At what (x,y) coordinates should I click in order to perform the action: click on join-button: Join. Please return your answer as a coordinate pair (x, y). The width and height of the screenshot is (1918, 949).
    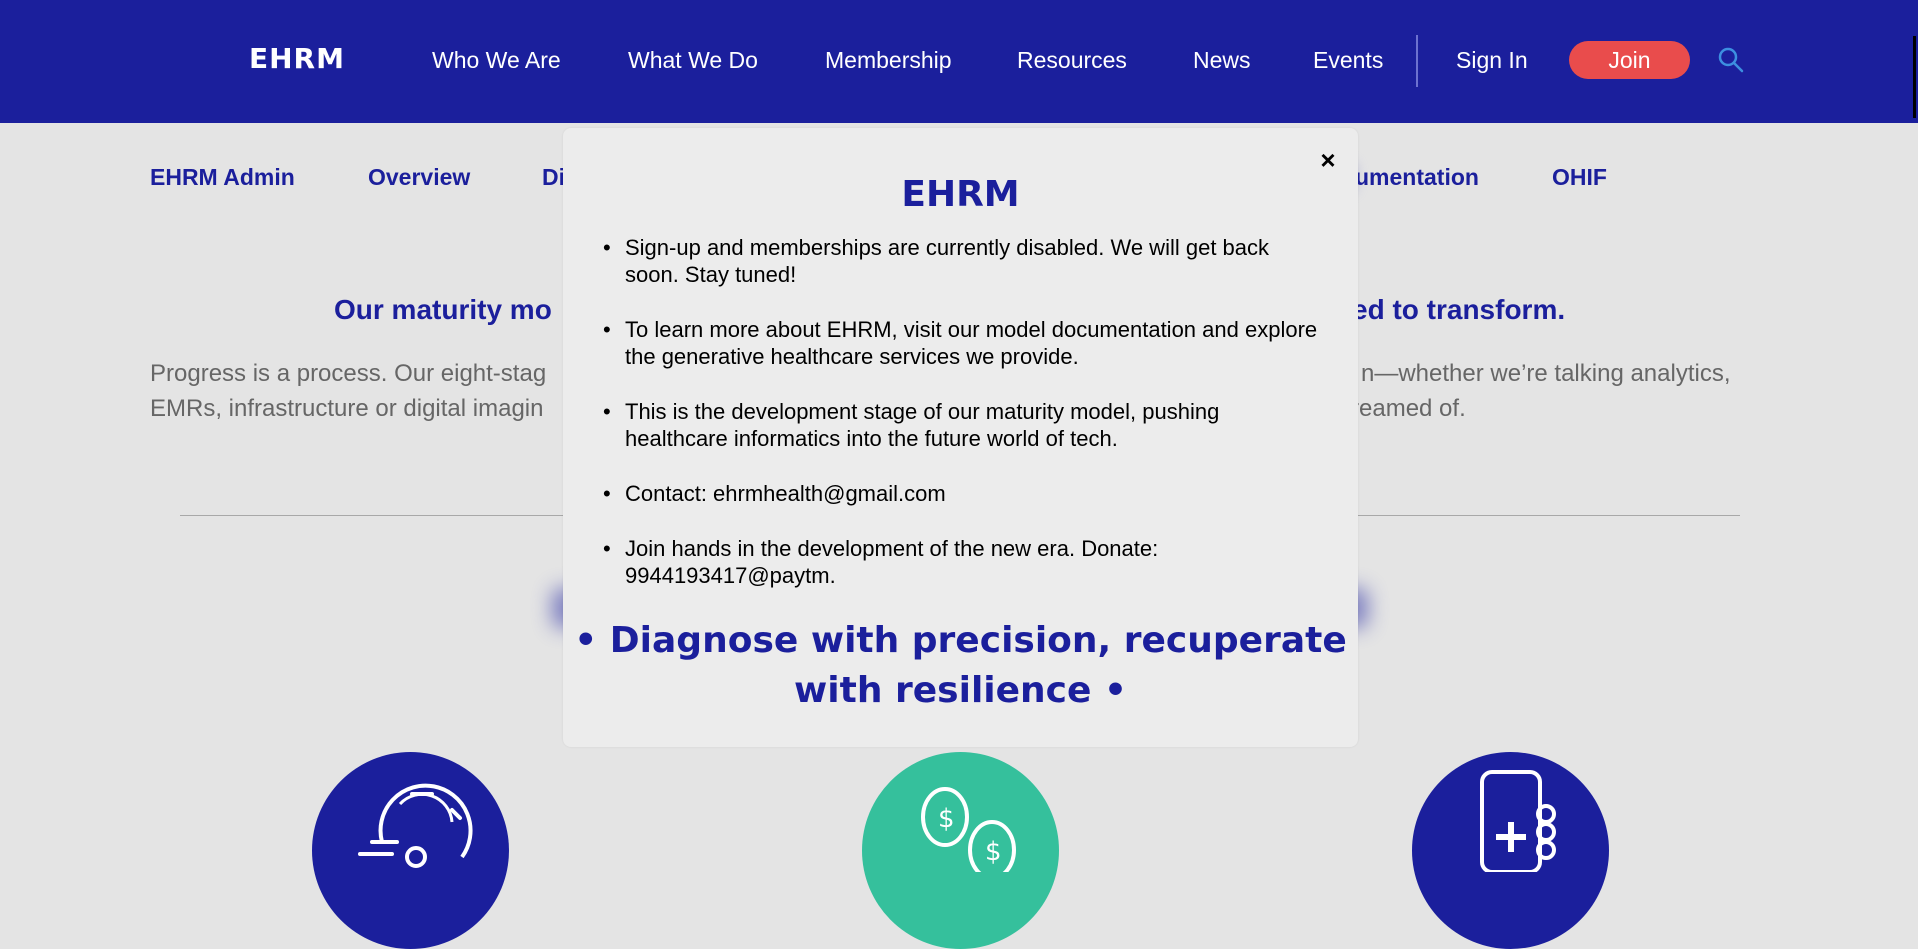
    Looking at the image, I should click on (1629, 60).